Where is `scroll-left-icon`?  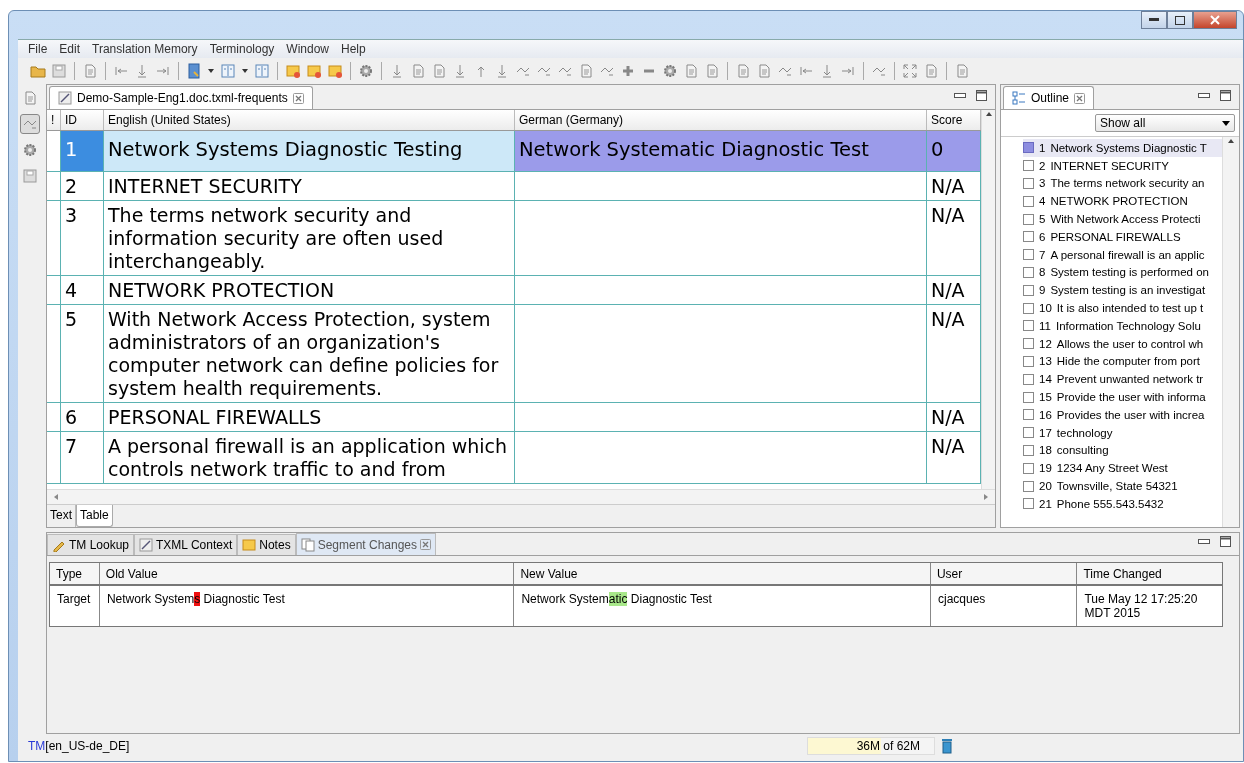
scroll-left-icon is located at coordinates (56, 497).